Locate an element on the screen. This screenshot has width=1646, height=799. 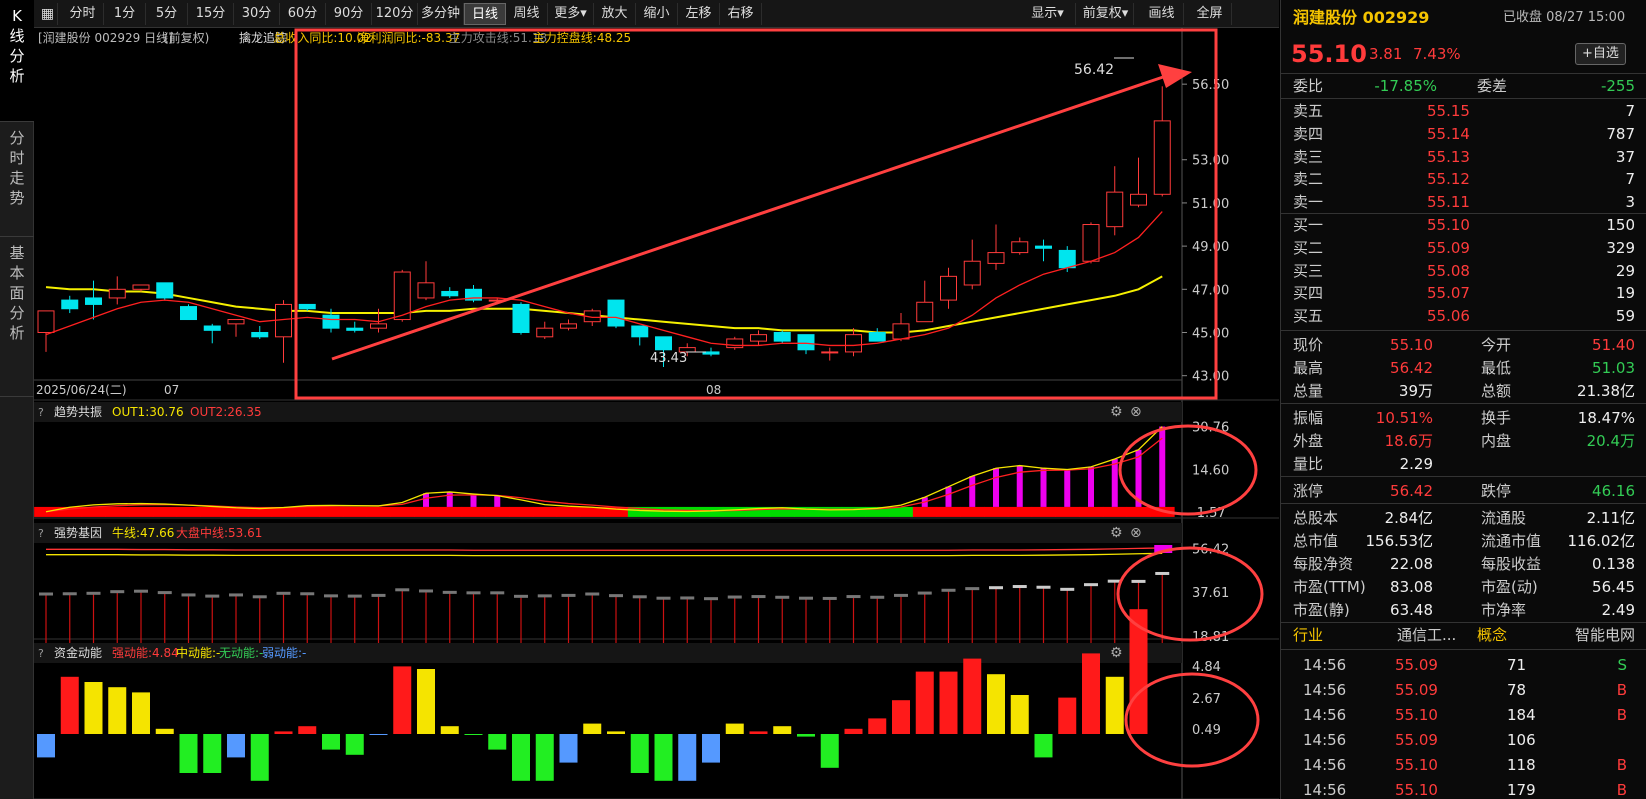
toolbar-right-1: 前复权▾ is located at coordinates (1106, 14).